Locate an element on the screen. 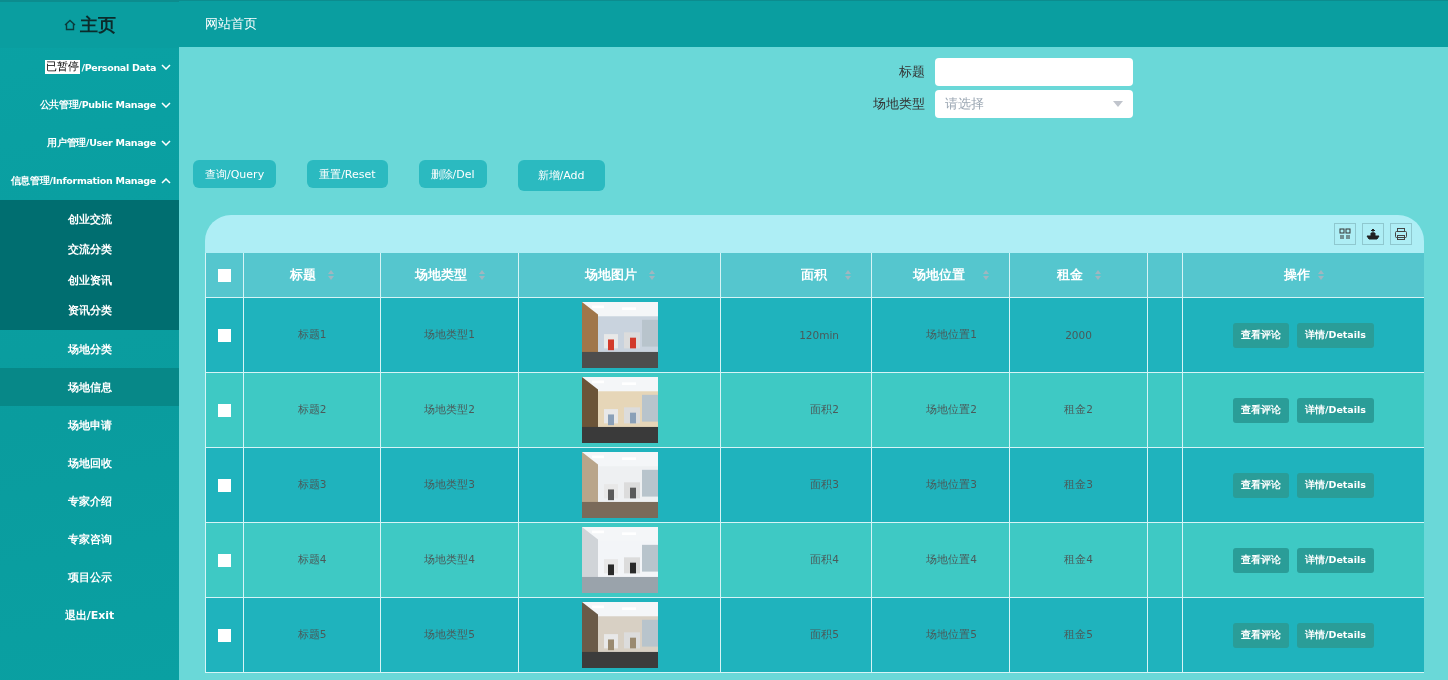  submenu-item: 创业资讯 is located at coordinates (89, 280).